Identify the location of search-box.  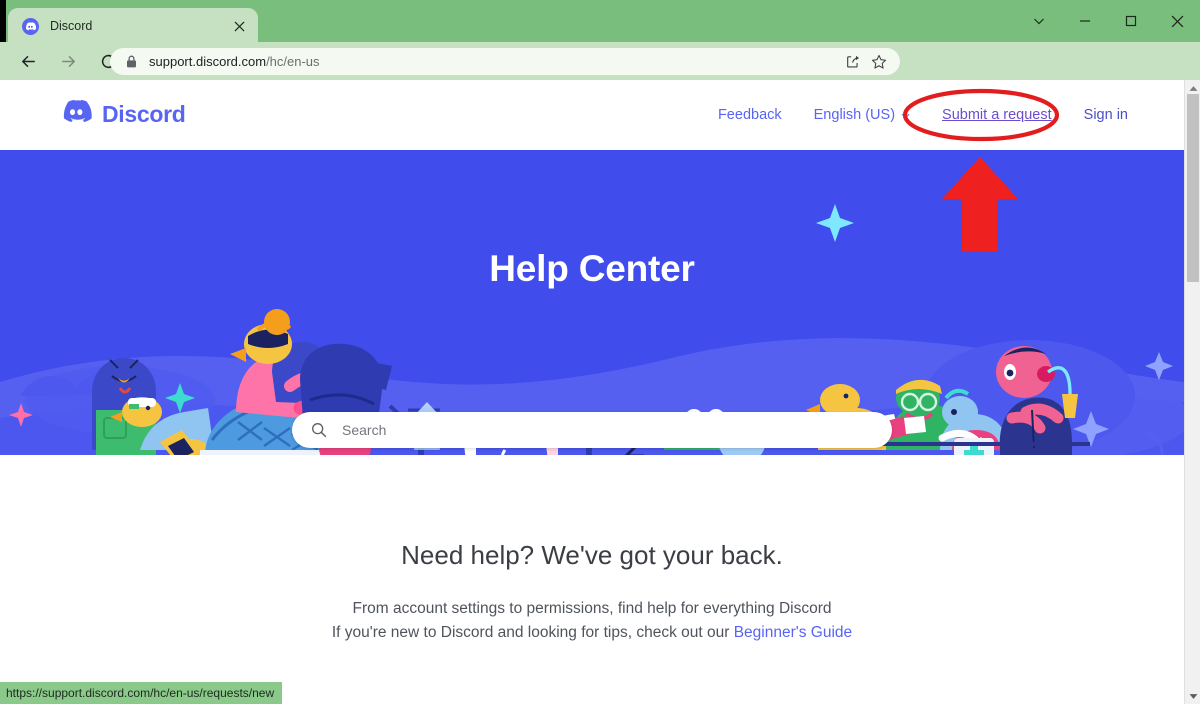
(592, 430).